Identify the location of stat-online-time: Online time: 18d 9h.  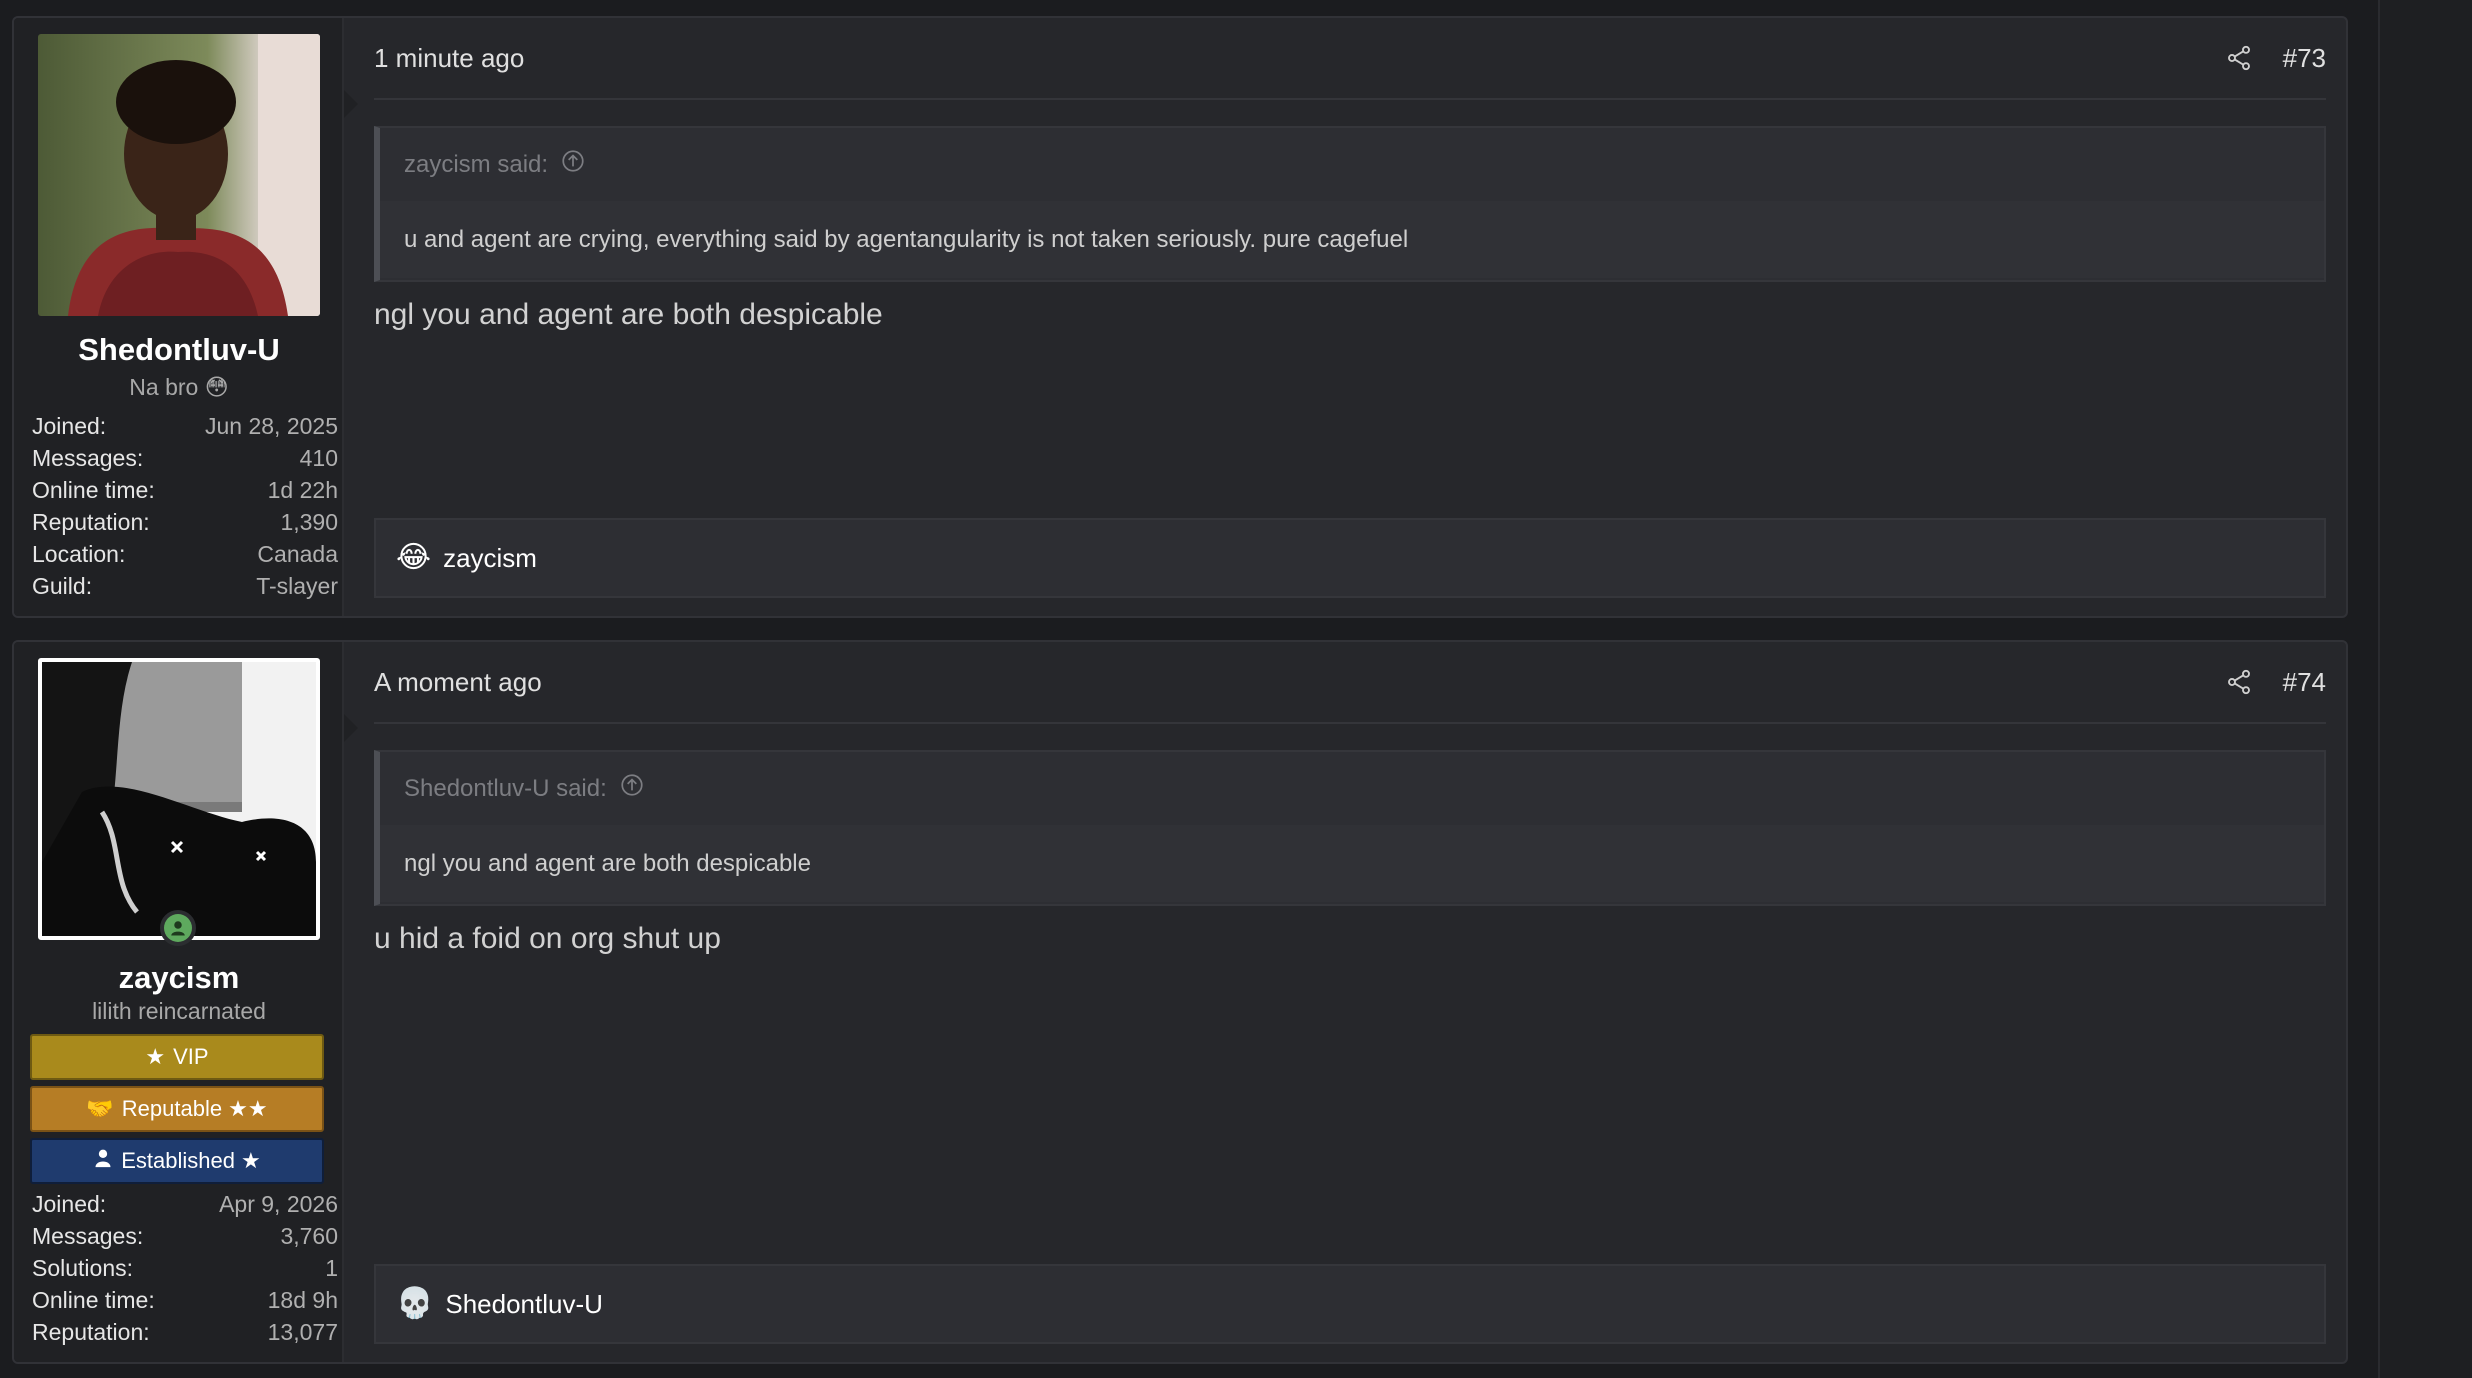
(185, 1299).